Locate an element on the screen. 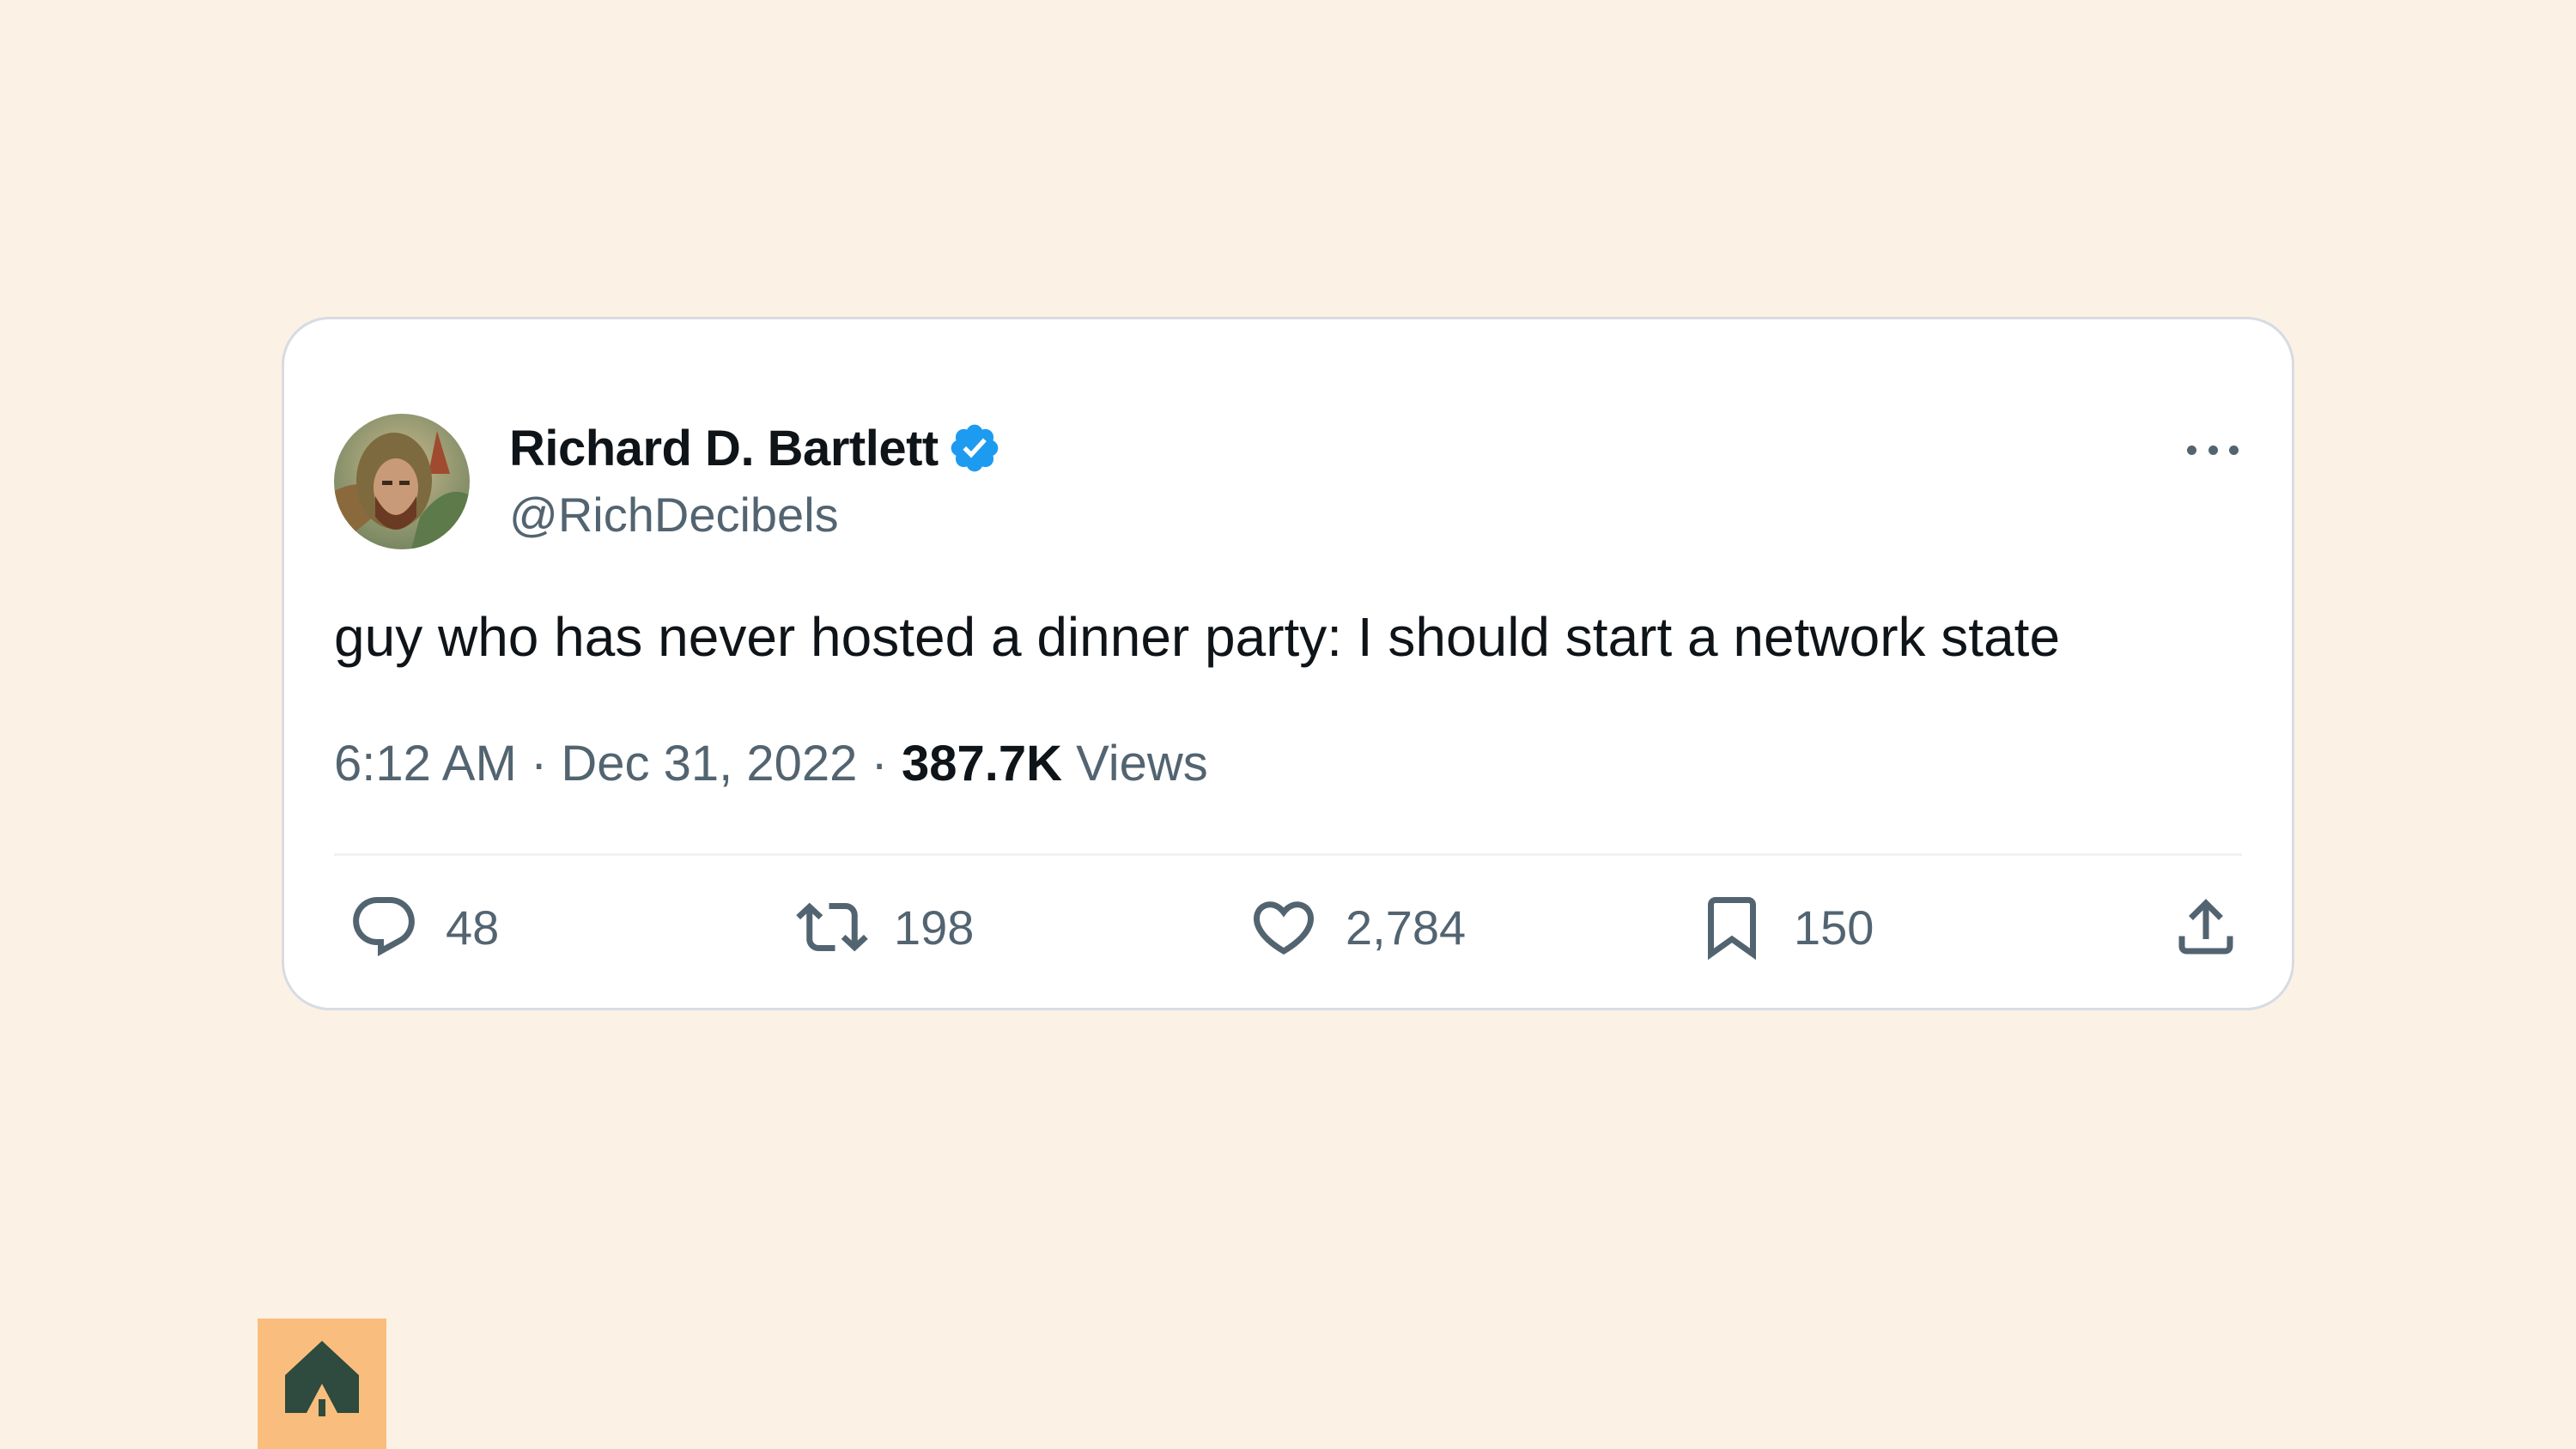 The width and height of the screenshot is (2576, 1449). views-count: 387.7K is located at coordinates (989, 763).